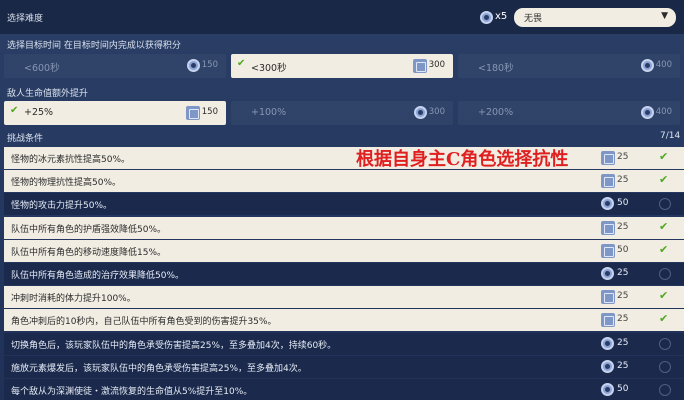 This screenshot has height=400, width=684. What do you see at coordinates (344, 274) in the screenshot?
I see `challenge-row: 队伍中所有角色造成的治疗效果降低50%。 25` at bounding box center [344, 274].